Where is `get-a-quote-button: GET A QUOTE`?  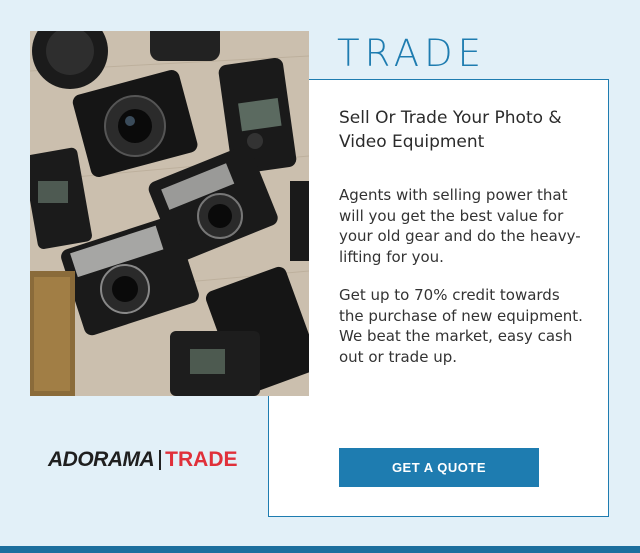
get-a-quote-button: GET A QUOTE is located at coordinates (439, 467).